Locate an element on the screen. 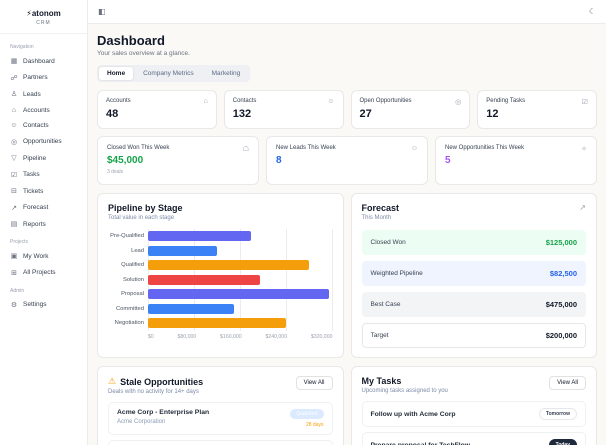 The height and width of the screenshot is (445, 606). sidebar-item-contacts: ☺ Contacts is located at coordinates (43, 125).